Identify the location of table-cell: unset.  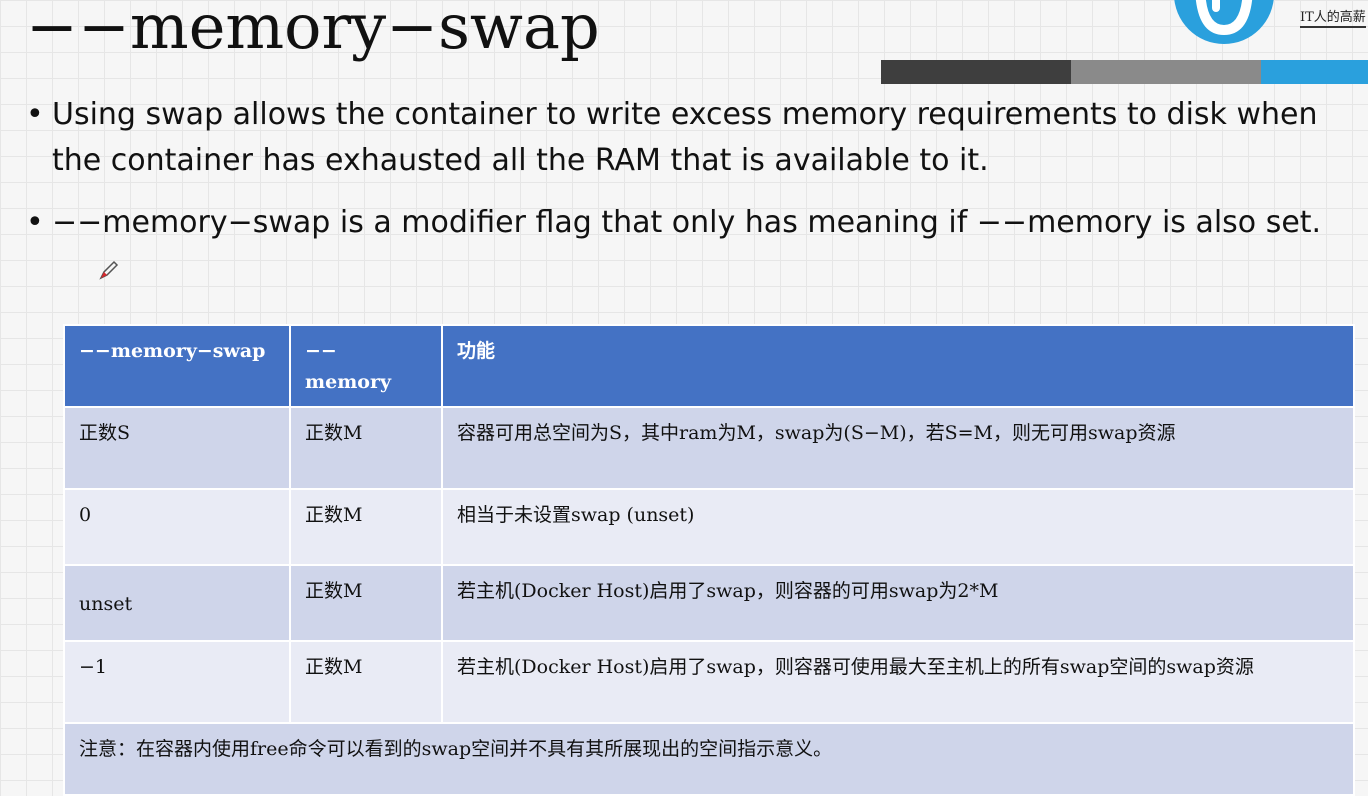
(177, 603).